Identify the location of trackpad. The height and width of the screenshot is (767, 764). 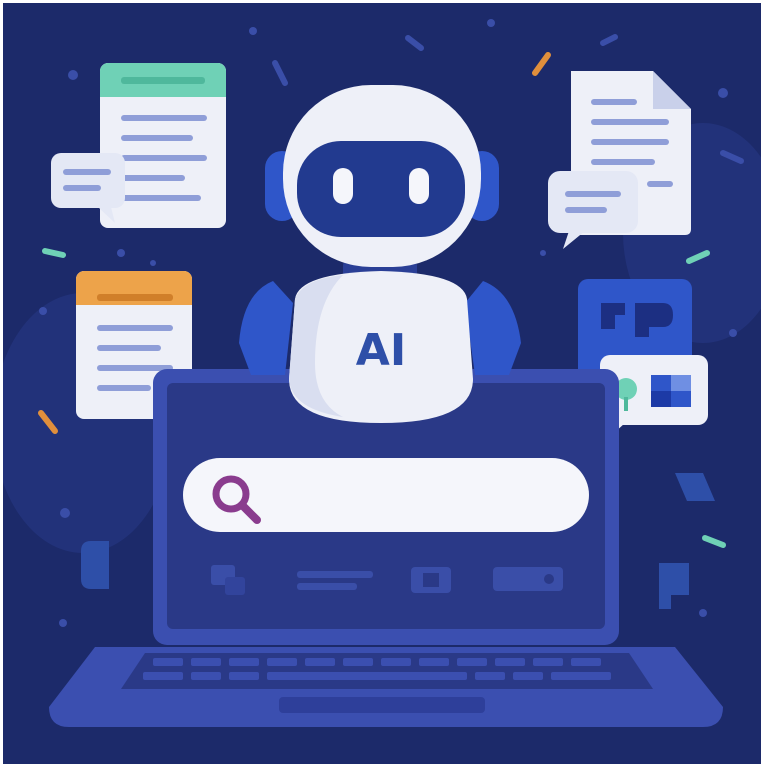
(382, 705).